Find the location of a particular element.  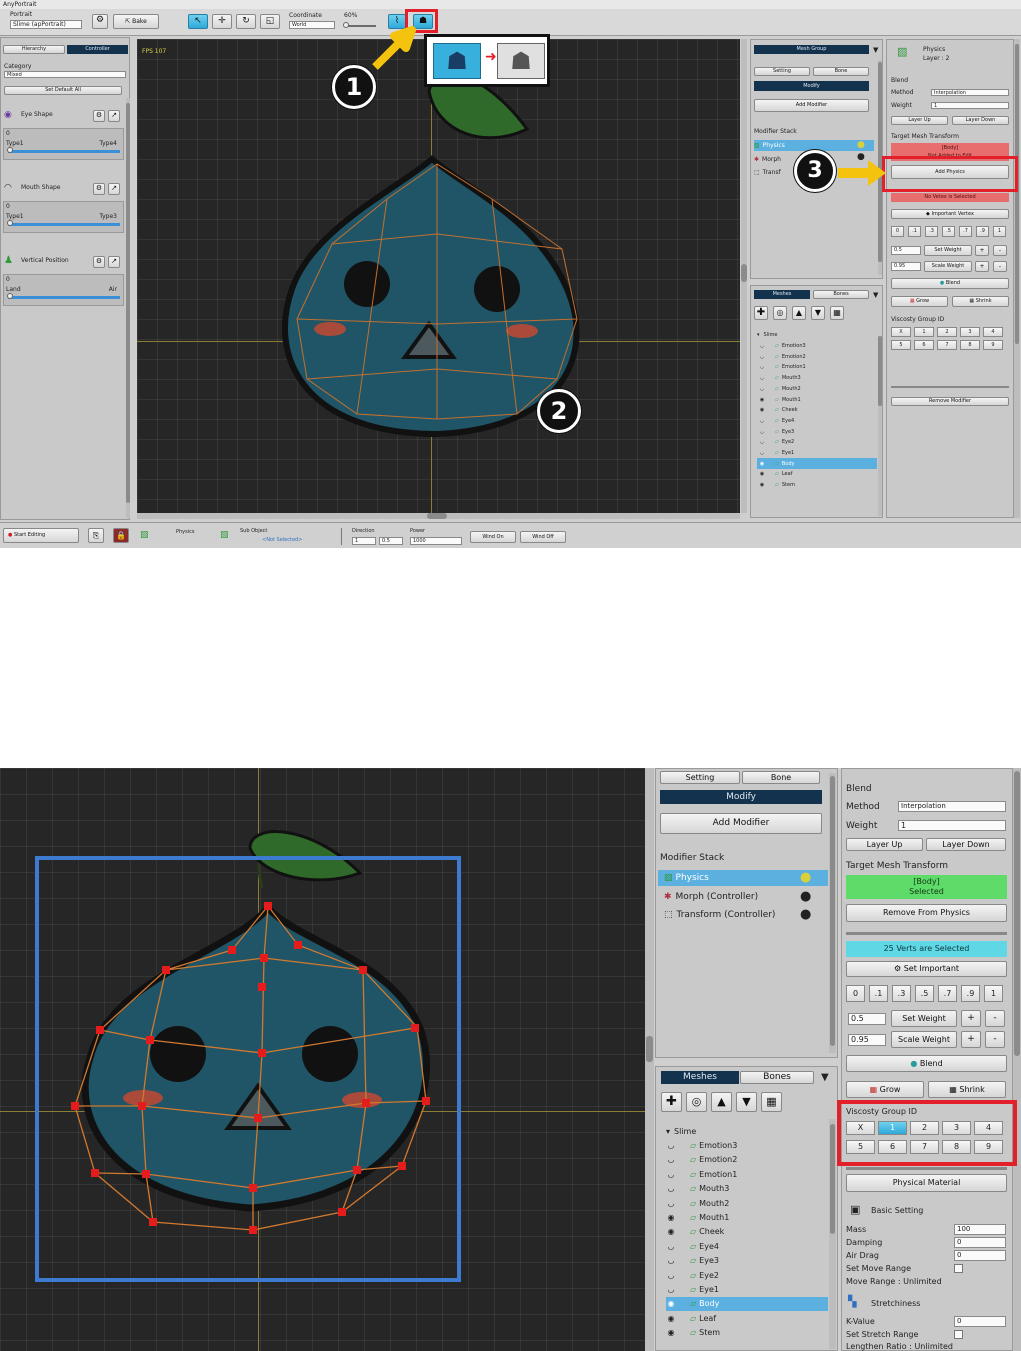

air-drag-field: 0 is located at coordinates (980, 1255).